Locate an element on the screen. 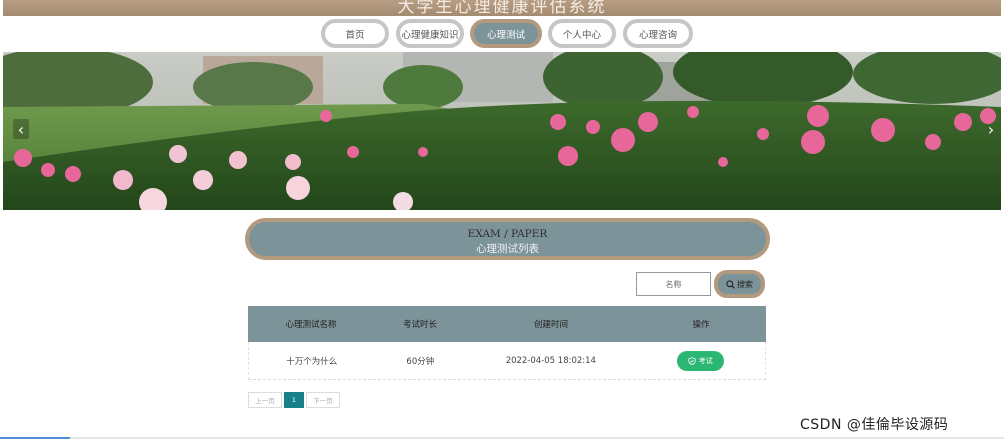  page-load-indicator is located at coordinates (35, 438).